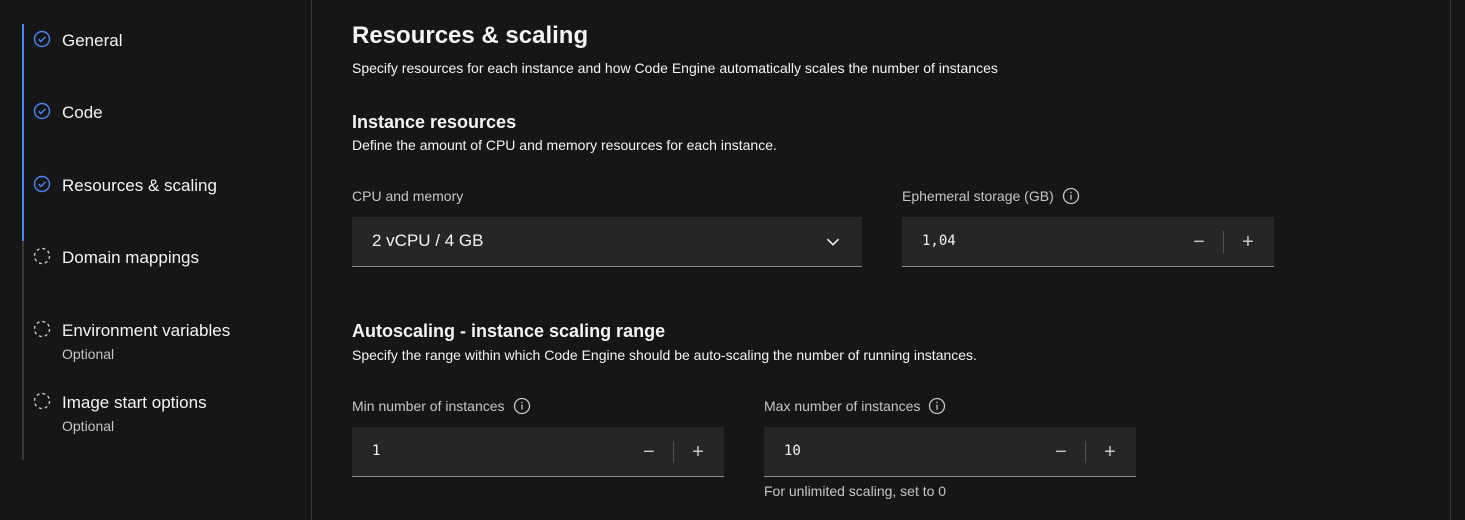  Describe the element at coordinates (1450, 260) in the screenshot. I see `right-panel-divider` at that location.